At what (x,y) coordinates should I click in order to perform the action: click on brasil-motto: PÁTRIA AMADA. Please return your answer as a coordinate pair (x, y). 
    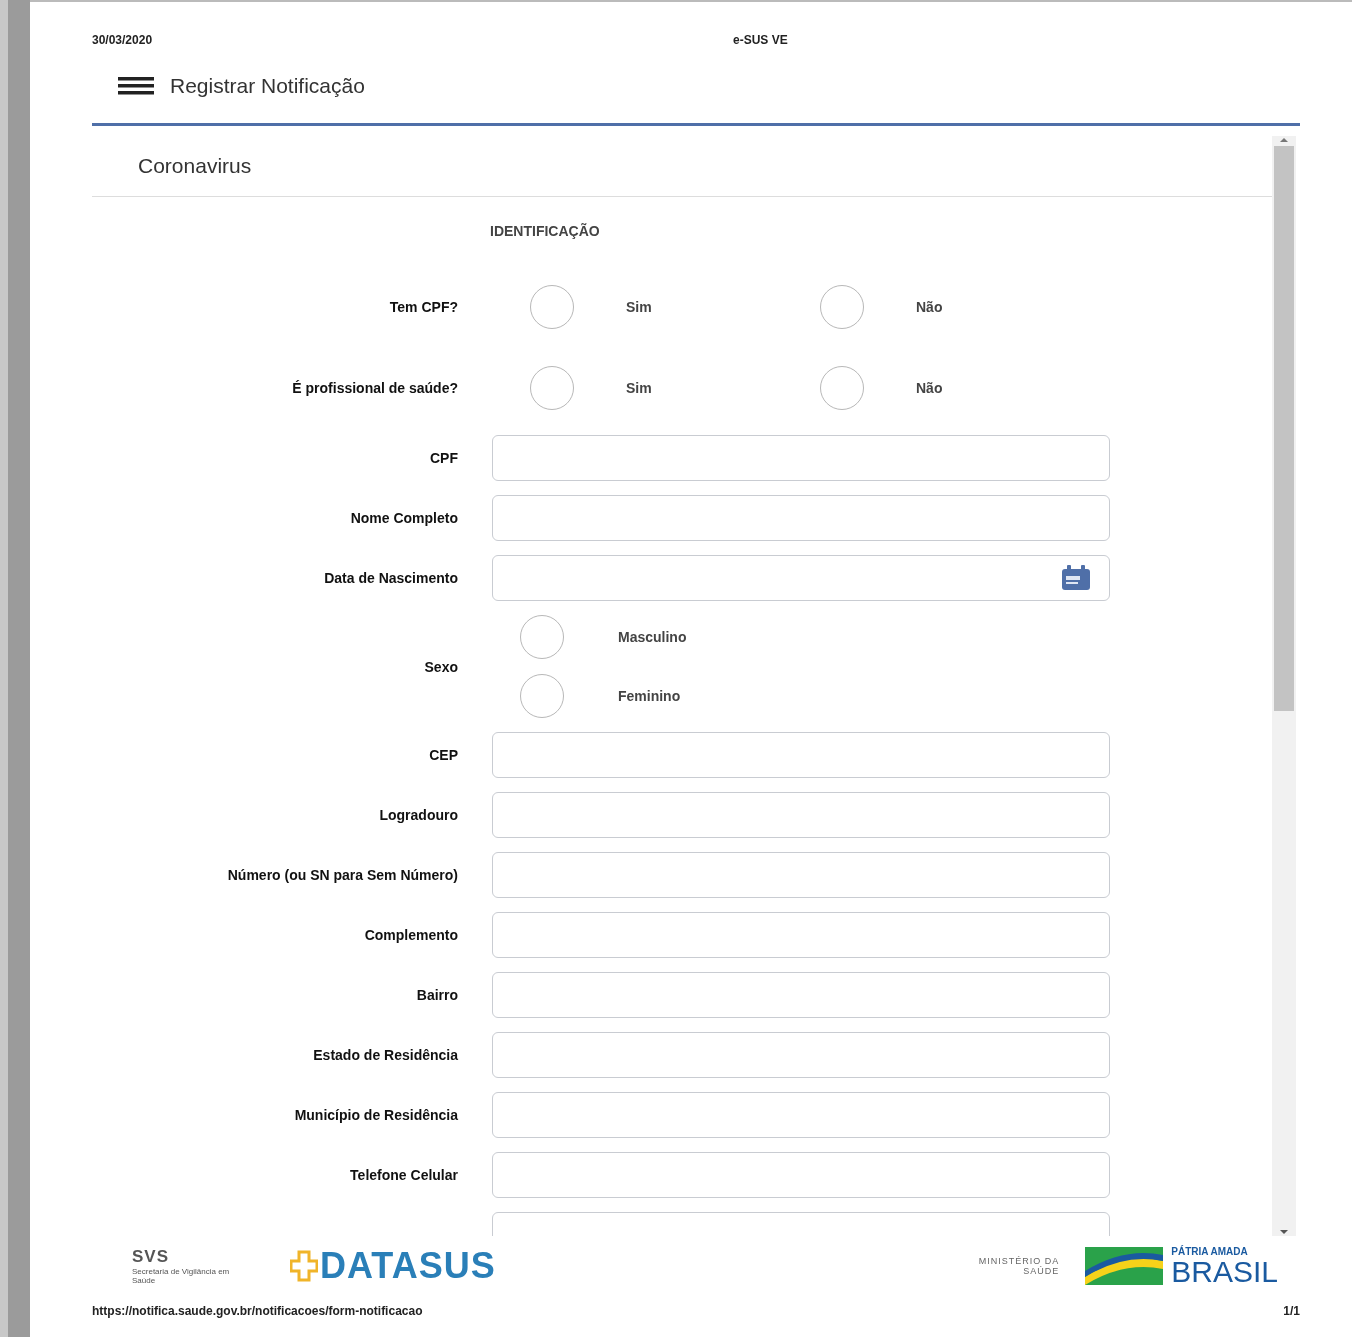
    Looking at the image, I should click on (1210, 1251).